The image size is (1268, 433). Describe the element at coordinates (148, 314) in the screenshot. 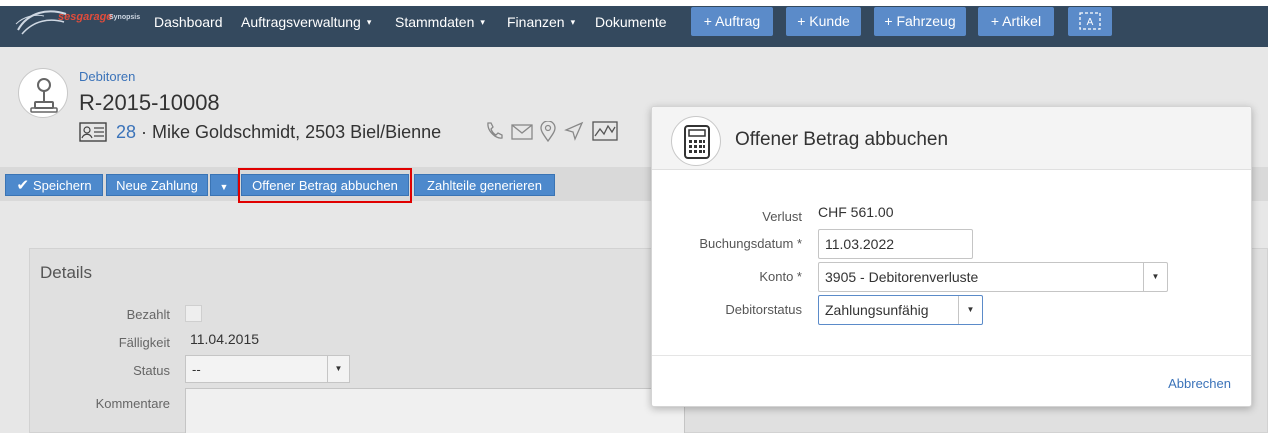

I see `paid-label: Bezahlt` at that location.